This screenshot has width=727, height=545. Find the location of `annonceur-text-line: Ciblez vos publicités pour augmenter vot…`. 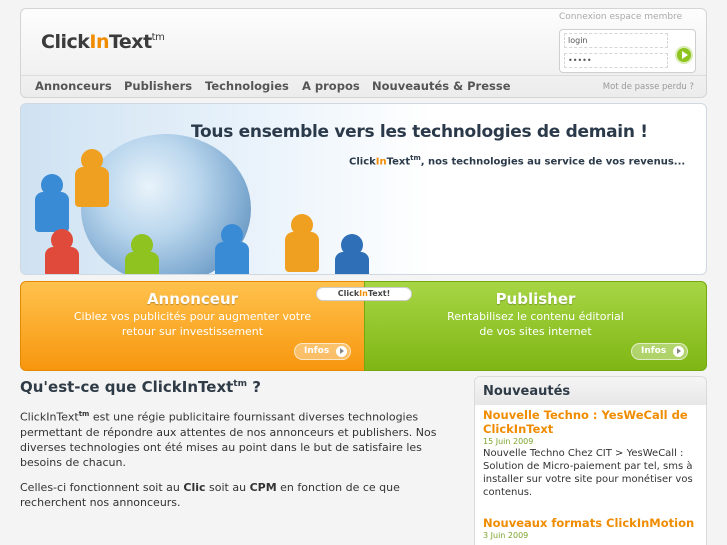

annonceur-text-line: Ciblez vos publicités pour augmenter vot… is located at coordinates (192, 316).